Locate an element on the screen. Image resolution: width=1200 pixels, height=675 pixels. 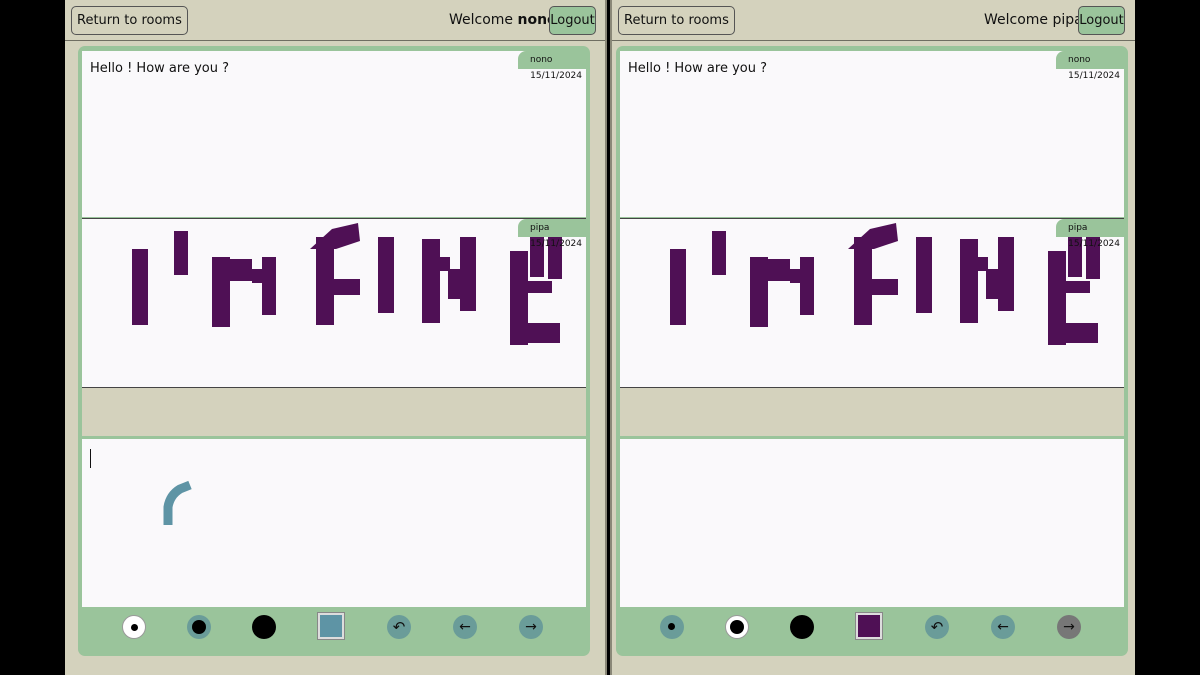
text-cursor is located at coordinates (90, 458).